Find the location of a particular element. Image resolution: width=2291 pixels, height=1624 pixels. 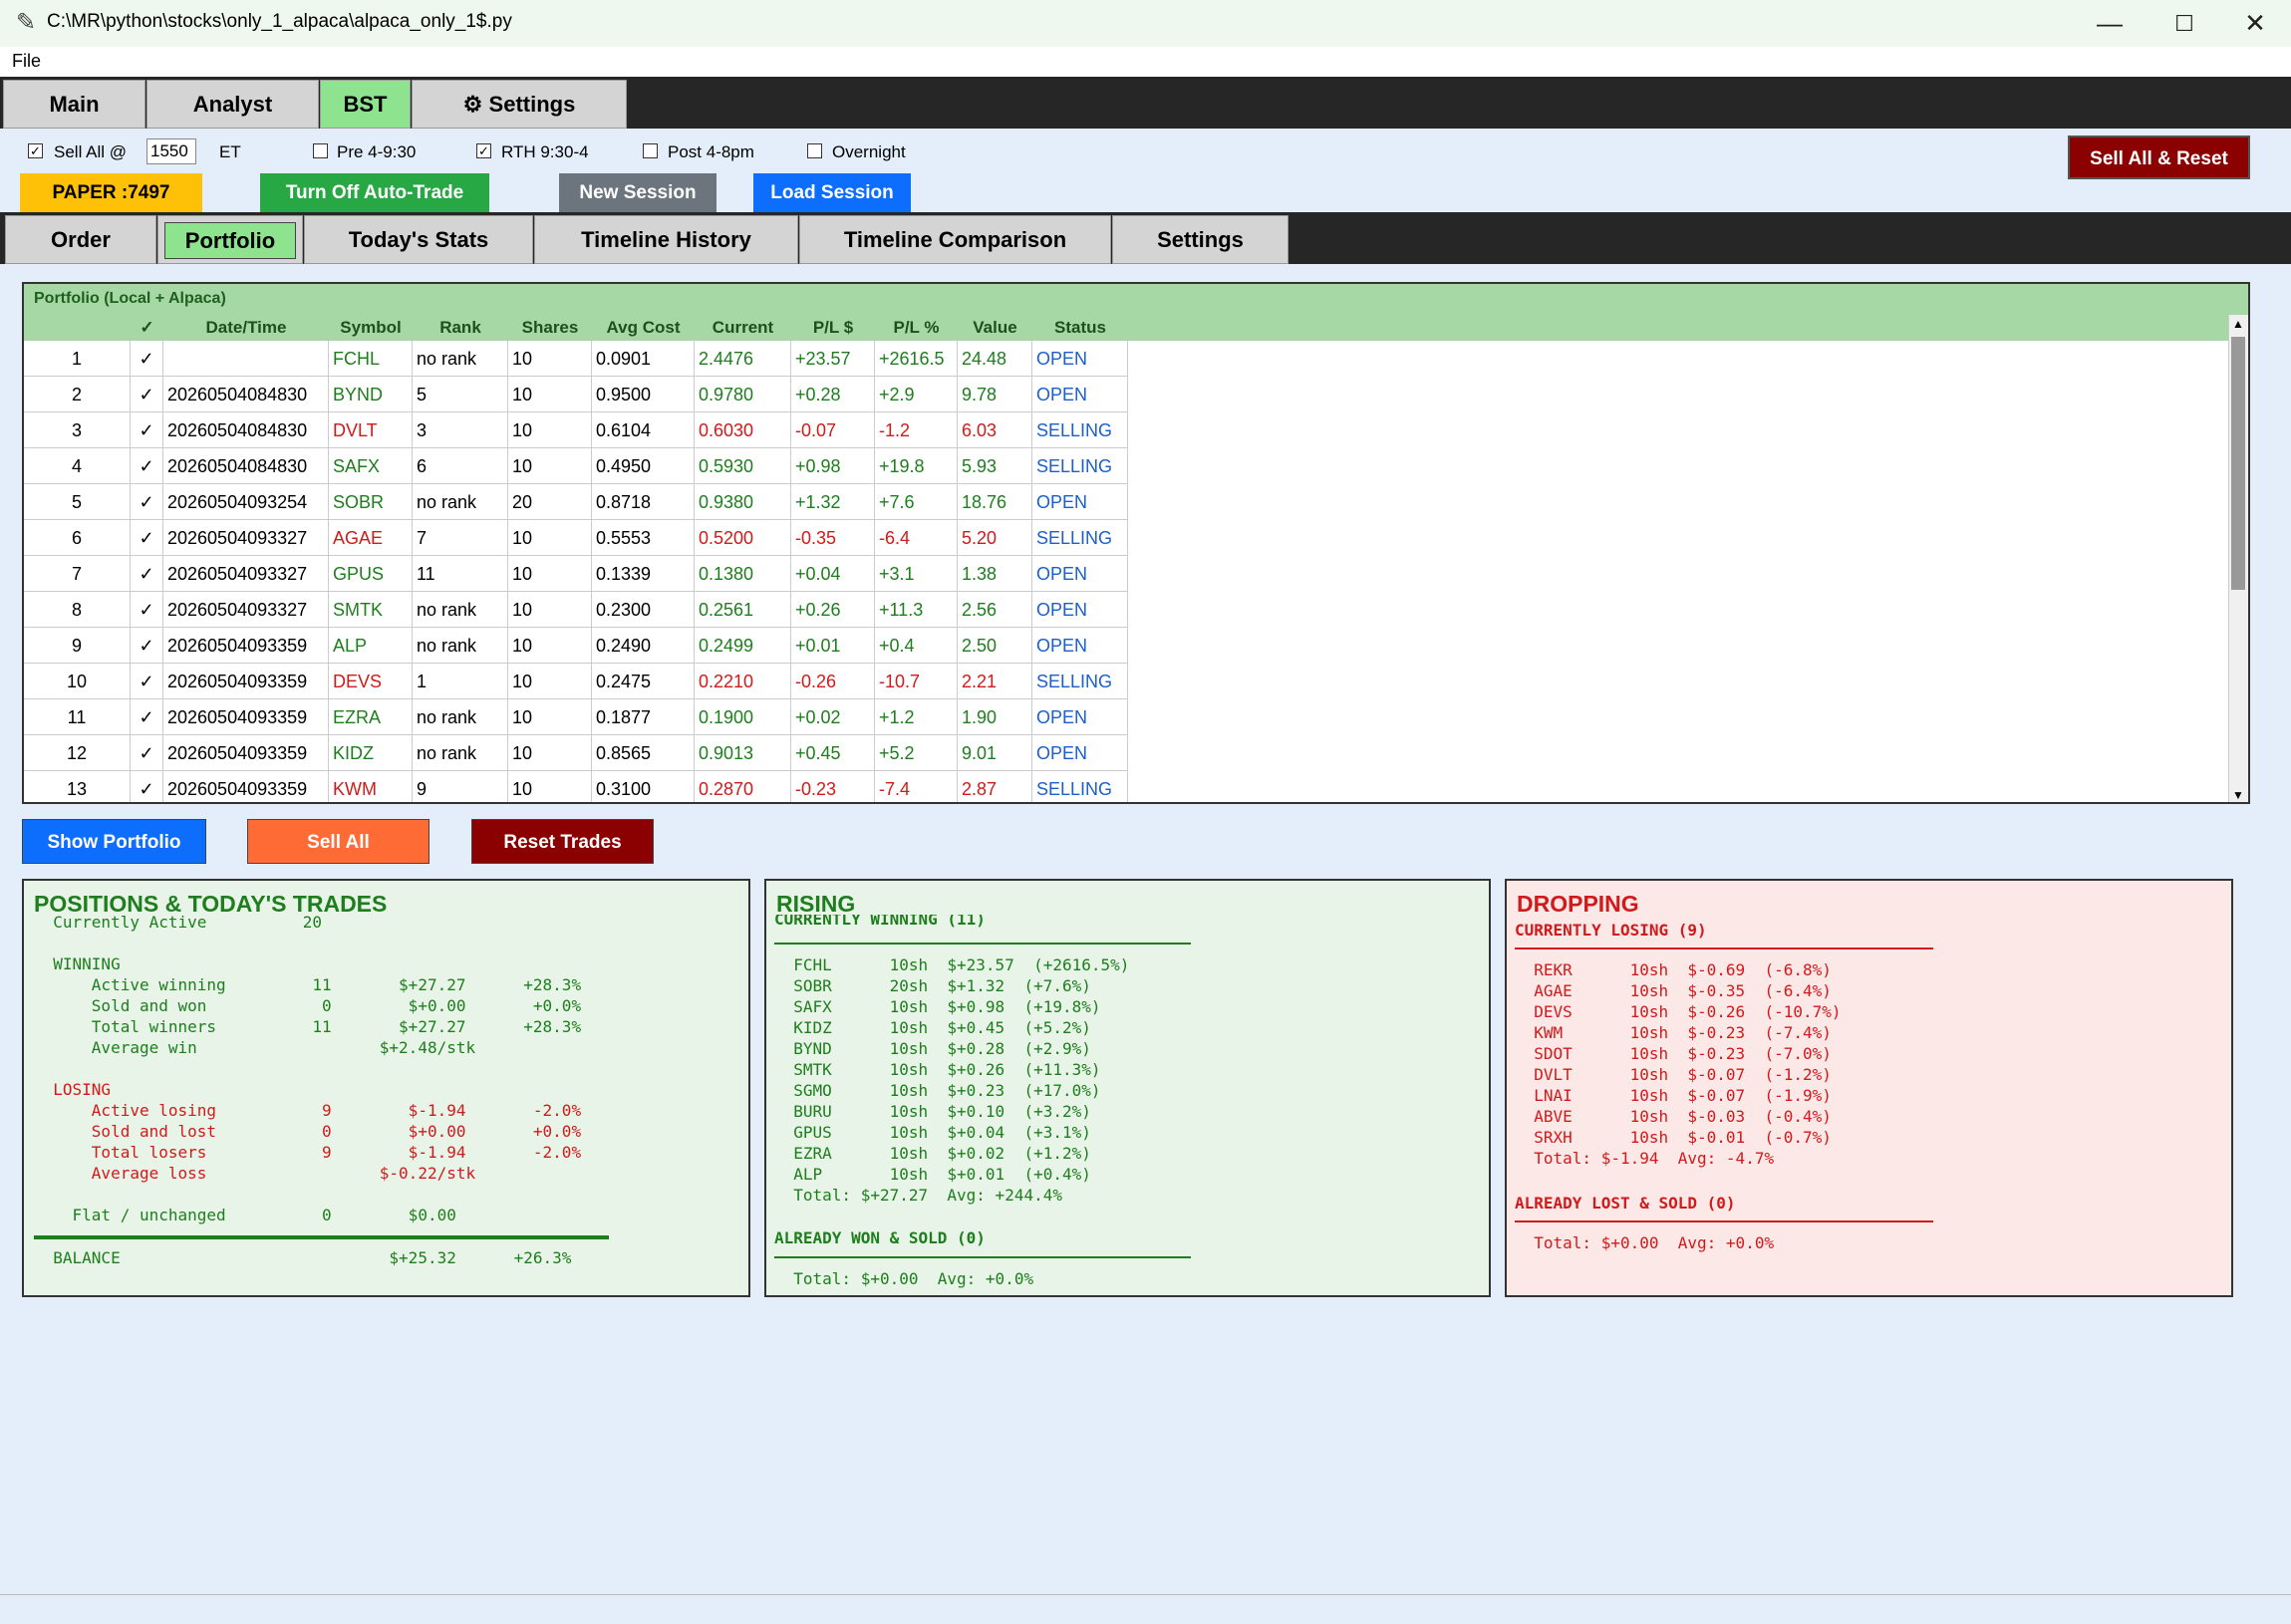

table-cell-avg: 0.1877 is located at coordinates (643, 717).